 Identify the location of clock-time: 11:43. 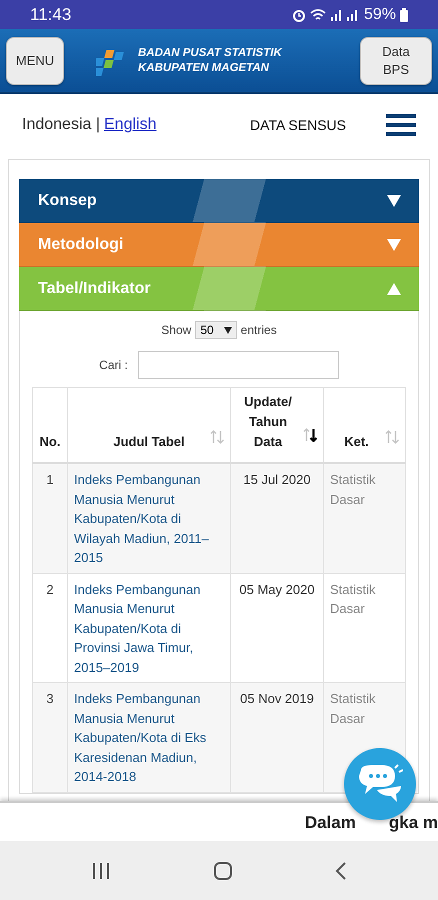
(51, 14).